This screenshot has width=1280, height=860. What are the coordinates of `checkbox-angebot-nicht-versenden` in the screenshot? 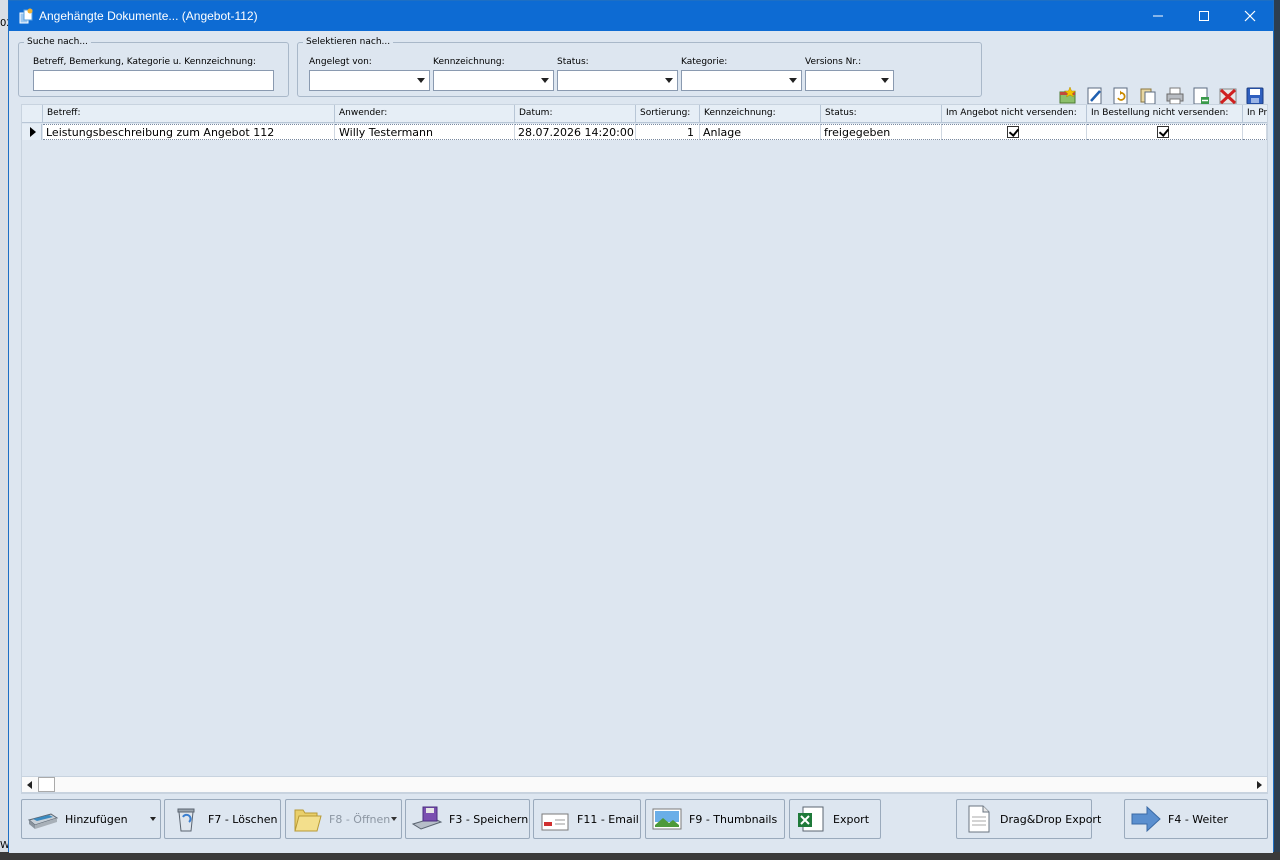 It's located at (1013, 132).